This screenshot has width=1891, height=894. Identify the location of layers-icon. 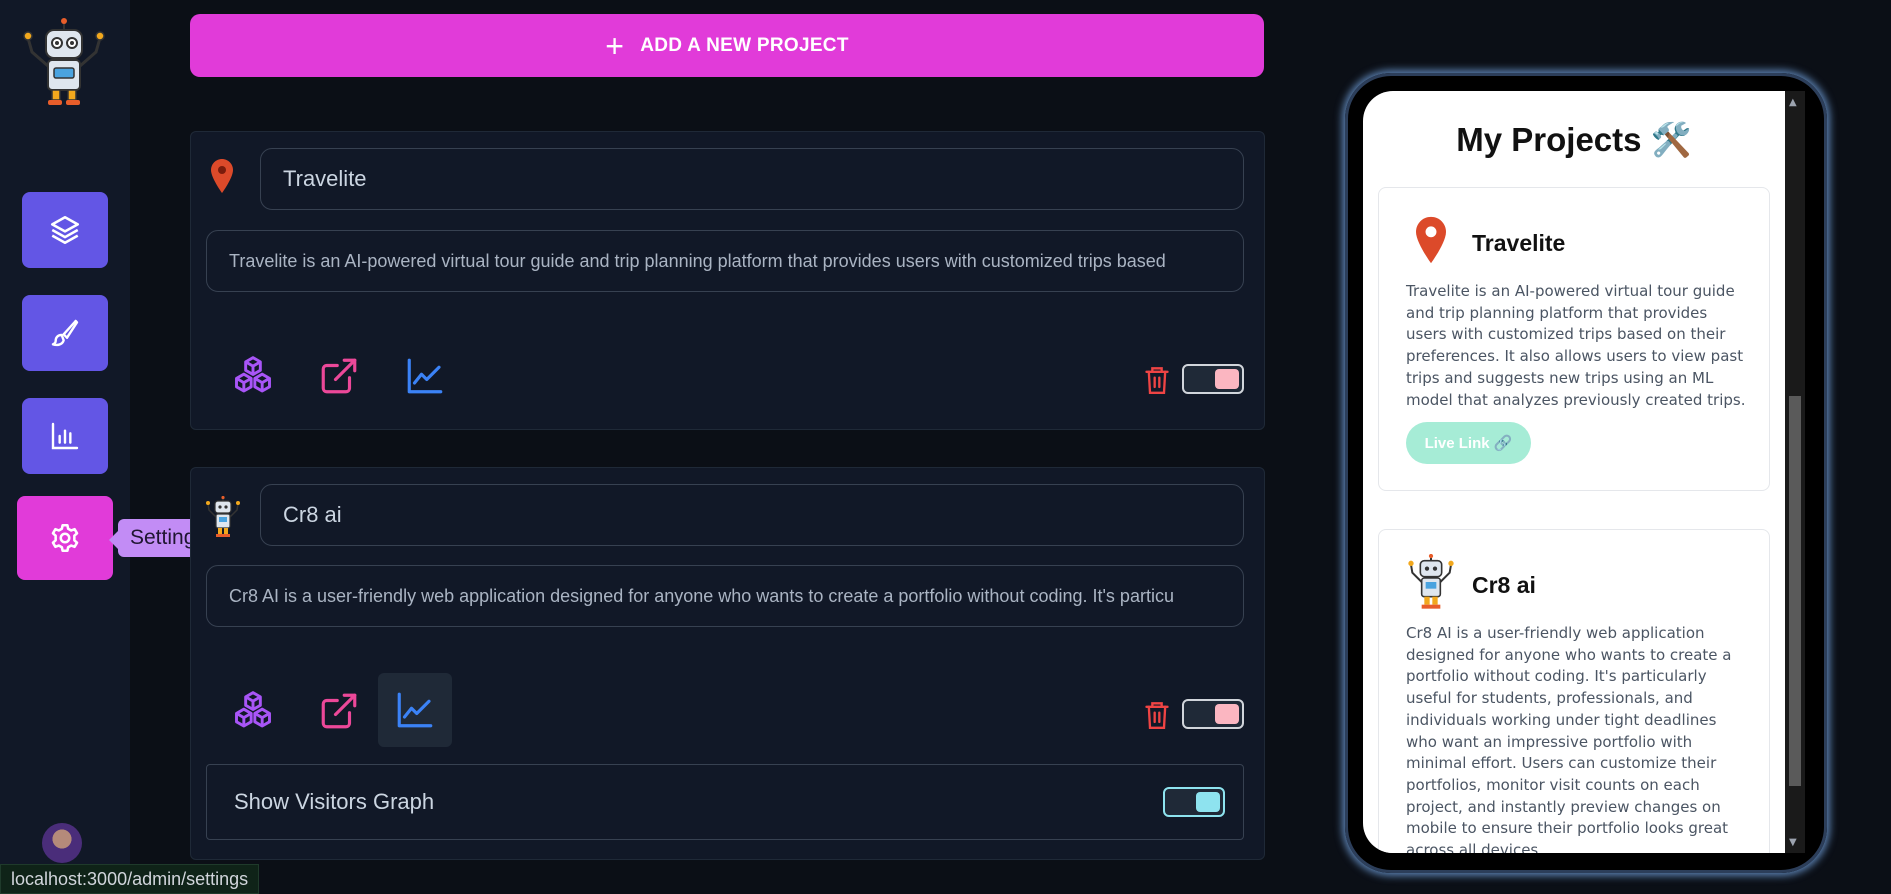
(65, 230).